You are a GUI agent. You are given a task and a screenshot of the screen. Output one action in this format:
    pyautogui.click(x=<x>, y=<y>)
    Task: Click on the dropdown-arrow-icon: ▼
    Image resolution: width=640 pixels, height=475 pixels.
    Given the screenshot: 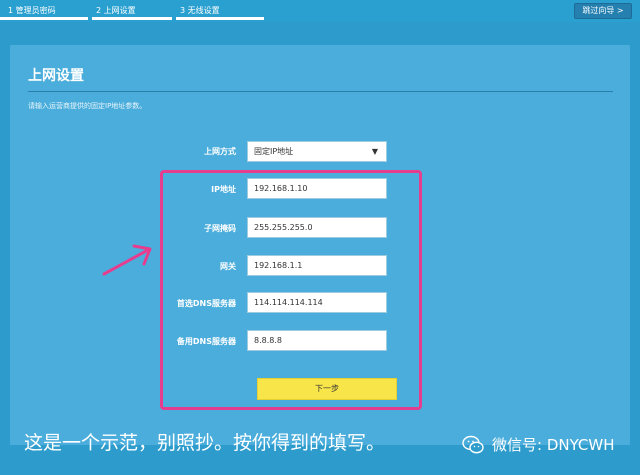 What is the action you would take?
    pyautogui.click(x=374, y=151)
    